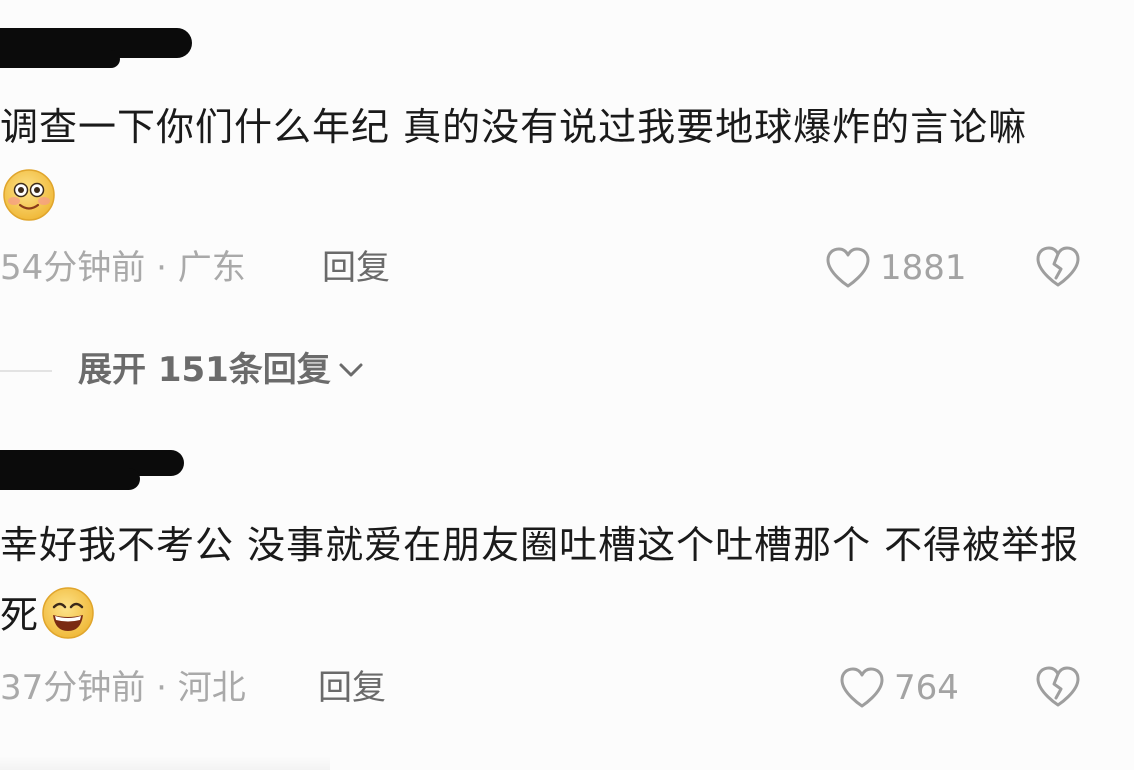  Describe the element at coordinates (26, 371) in the screenshot. I see `divider` at that location.